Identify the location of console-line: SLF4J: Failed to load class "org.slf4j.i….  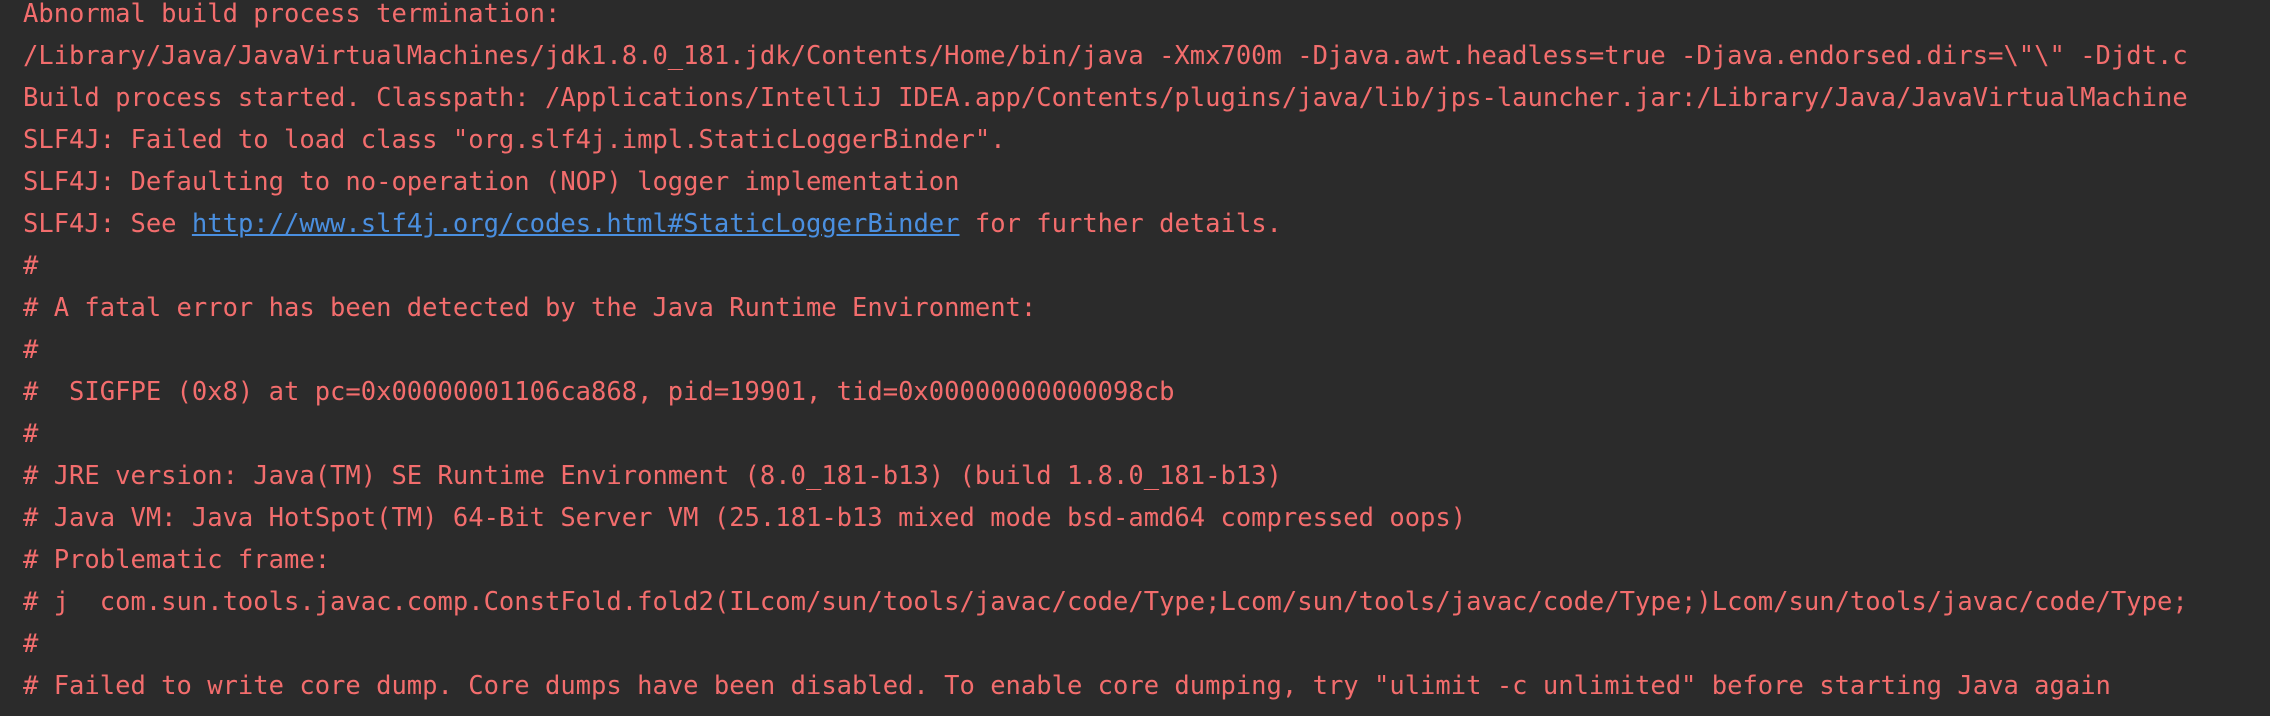
(514, 140).